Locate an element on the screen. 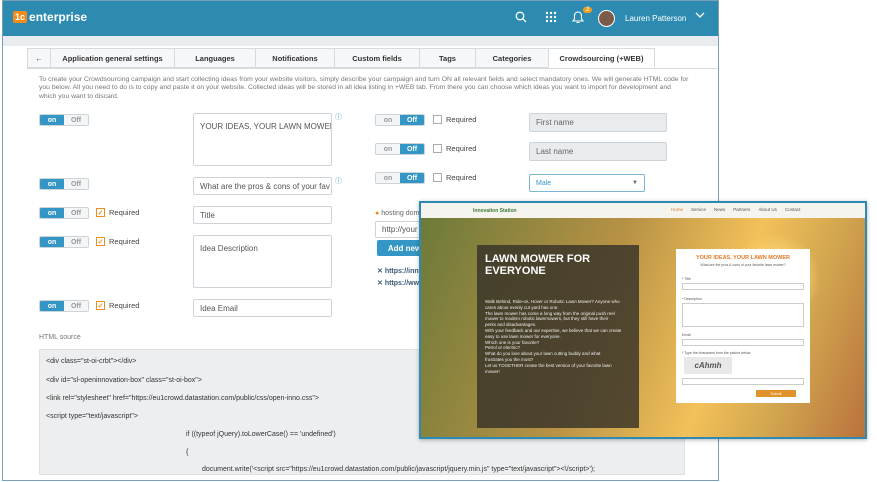  last-name-field: Last name is located at coordinates (598, 151).